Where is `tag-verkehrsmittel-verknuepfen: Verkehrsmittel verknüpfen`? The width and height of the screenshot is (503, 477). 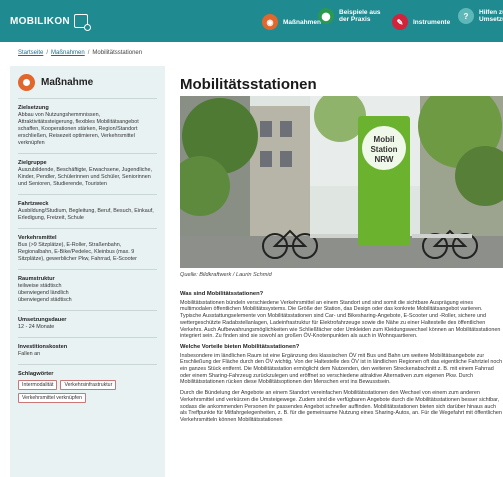
tag-verkehrsmittel-verknuepfen: Verkehrsmittel verknüpfen is located at coordinates (52, 398).